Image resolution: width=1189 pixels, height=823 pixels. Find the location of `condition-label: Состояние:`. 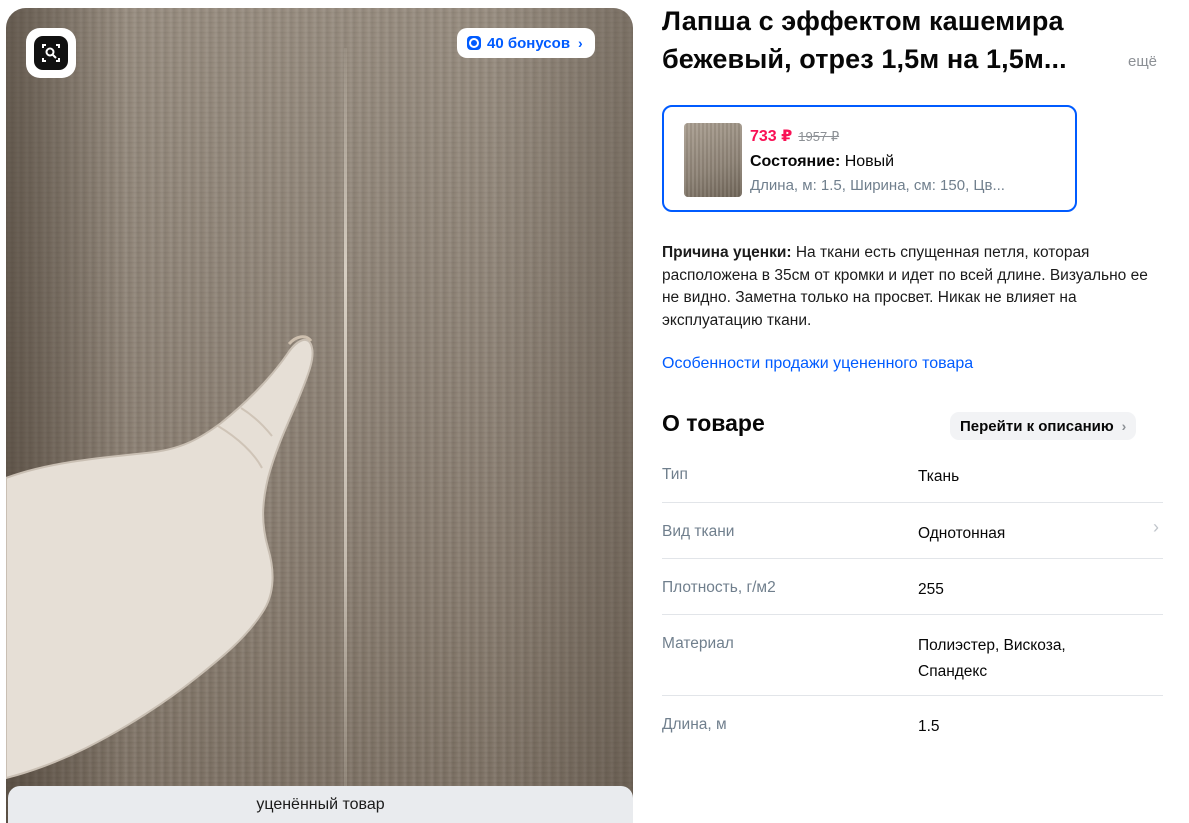

condition-label: Состояние: is located at coordinates (795, 161).